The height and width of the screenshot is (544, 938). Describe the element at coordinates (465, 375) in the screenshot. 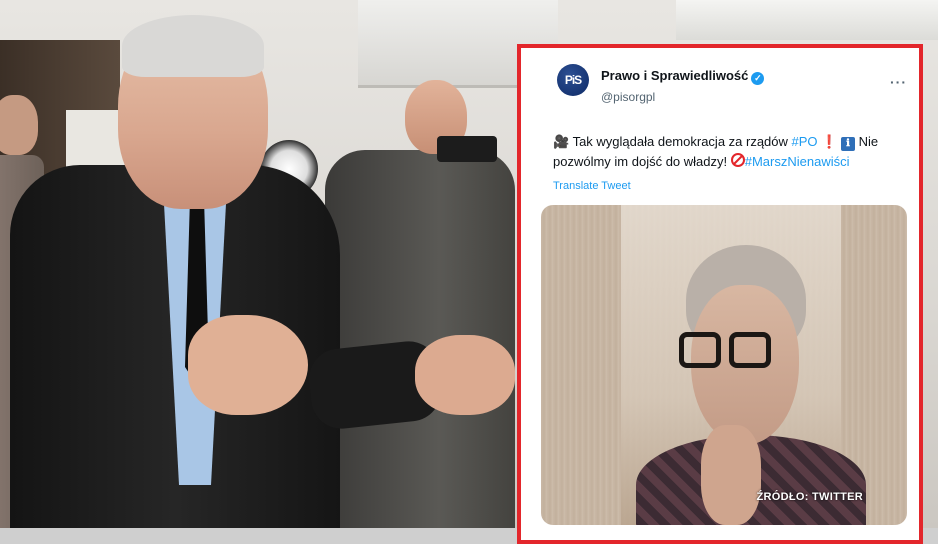

I see `right-hand` at that location.